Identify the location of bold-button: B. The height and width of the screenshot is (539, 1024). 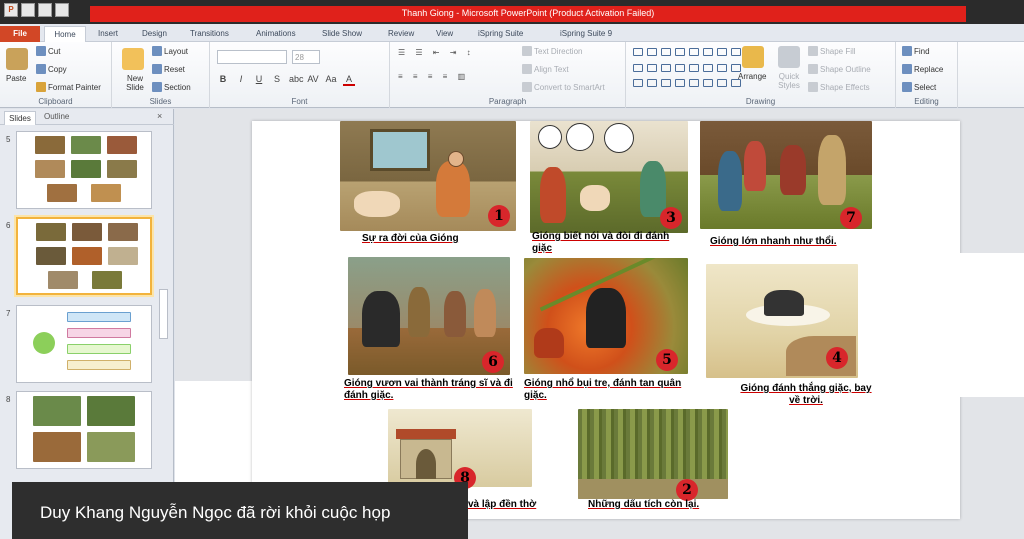
(223, 80).